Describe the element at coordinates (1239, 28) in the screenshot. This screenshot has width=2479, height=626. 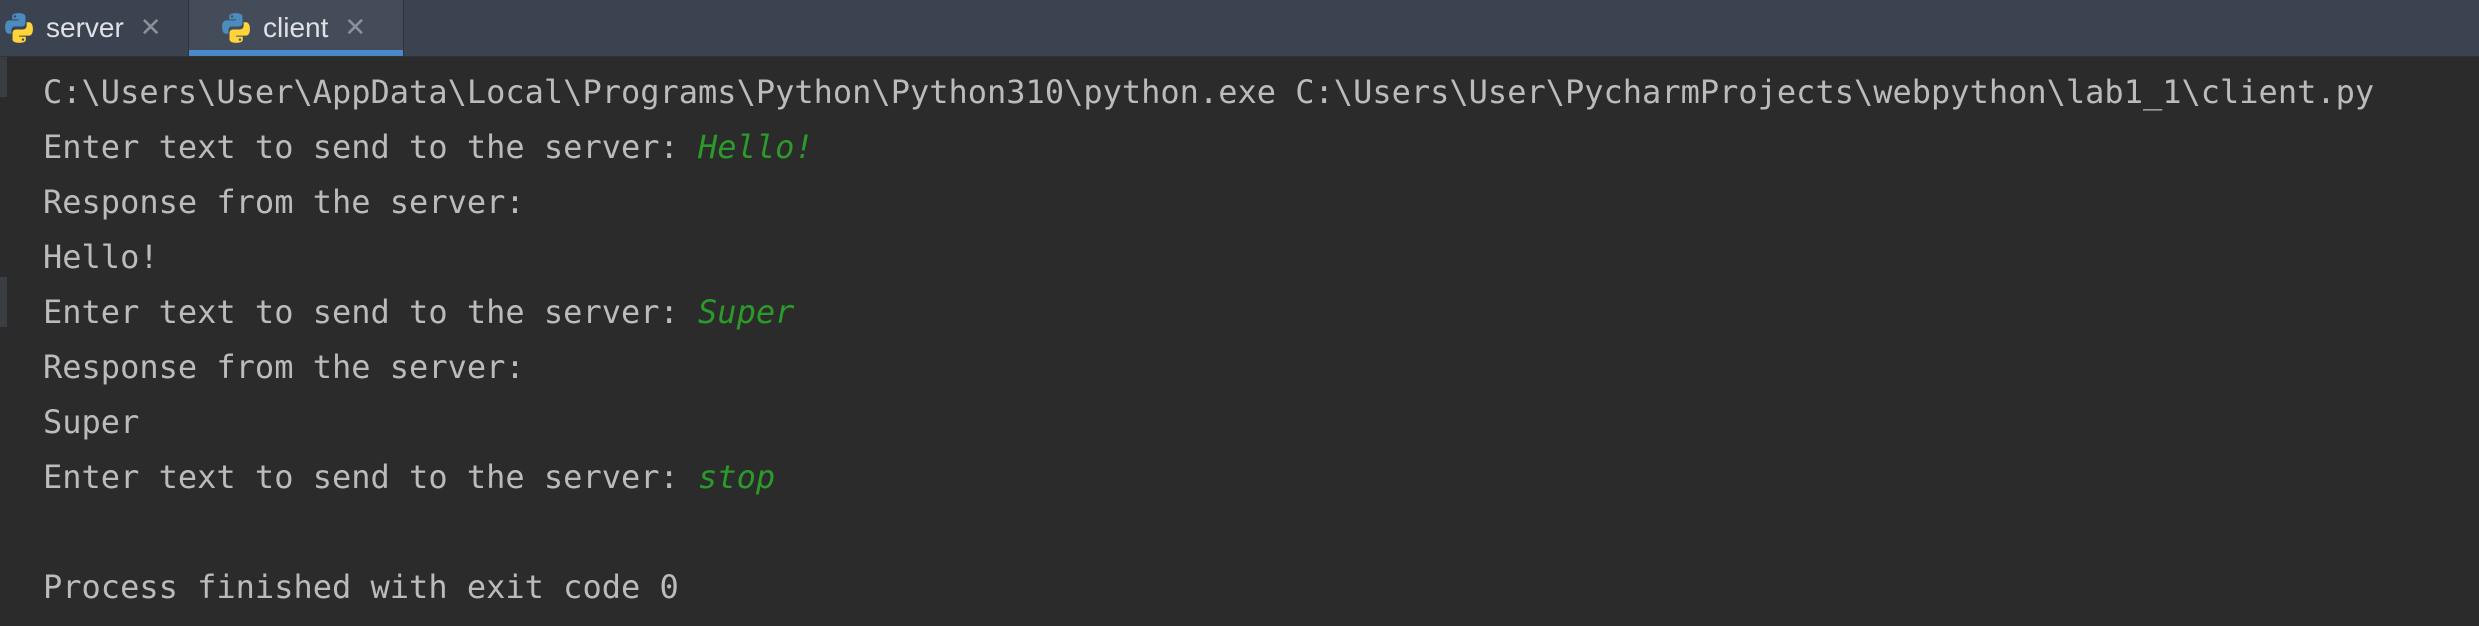
I see `run-tab-bar: server ✕ client ✕` at that location.